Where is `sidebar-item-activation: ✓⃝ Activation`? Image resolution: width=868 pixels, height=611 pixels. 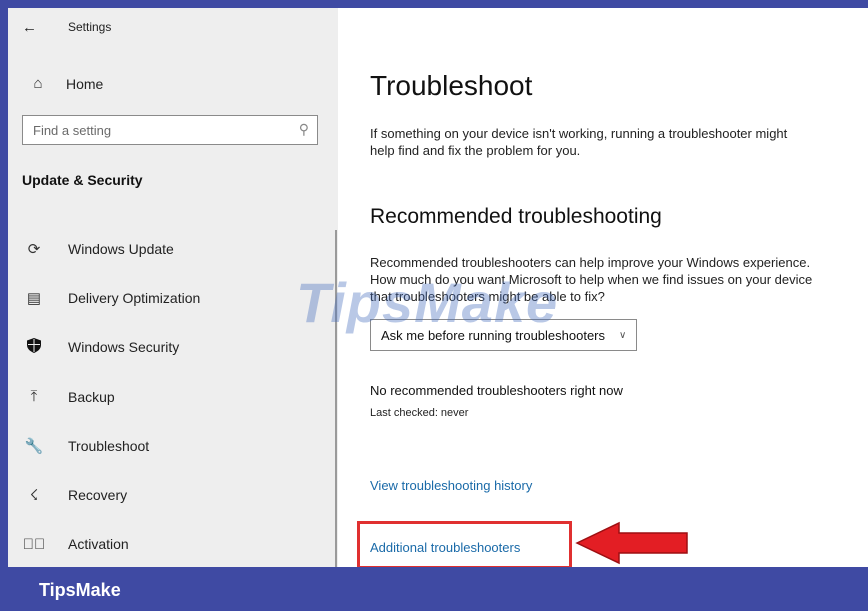 sidebar-item-activation: ✓⃝ Activation is located at coordinates (111, 543).